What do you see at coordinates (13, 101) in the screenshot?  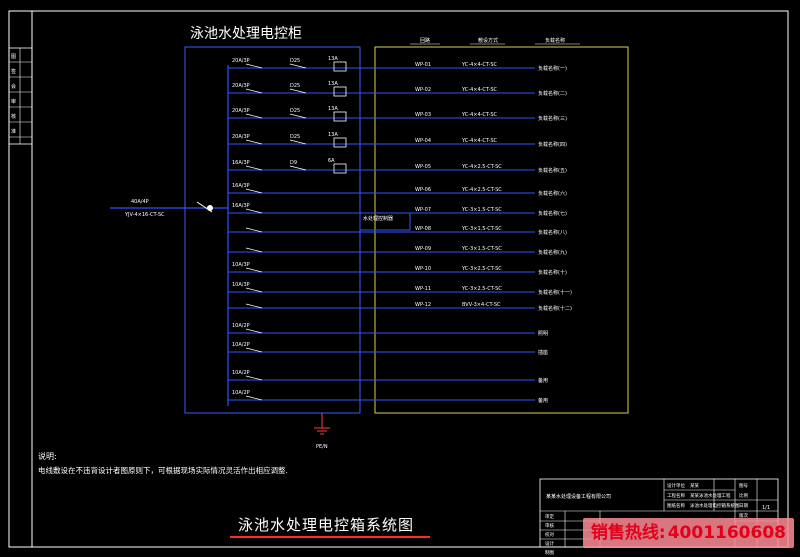 I see `side-column-label: 审` at bounding box center [13, 101].